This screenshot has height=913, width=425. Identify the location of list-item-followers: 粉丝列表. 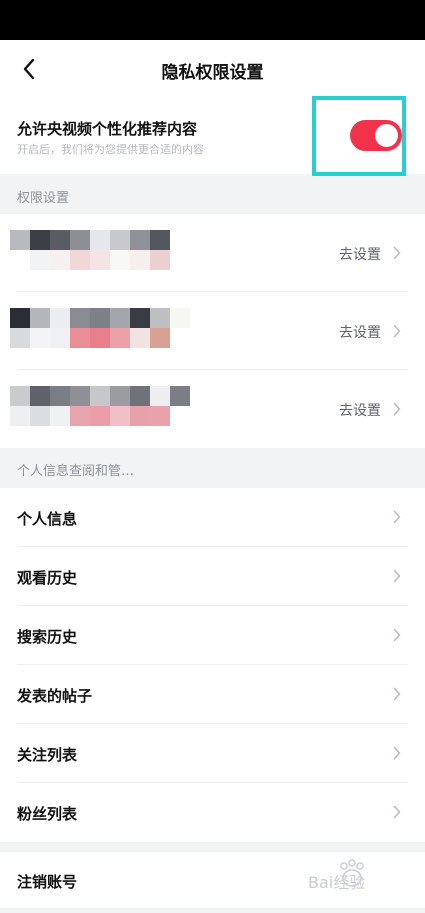
(212, 812).